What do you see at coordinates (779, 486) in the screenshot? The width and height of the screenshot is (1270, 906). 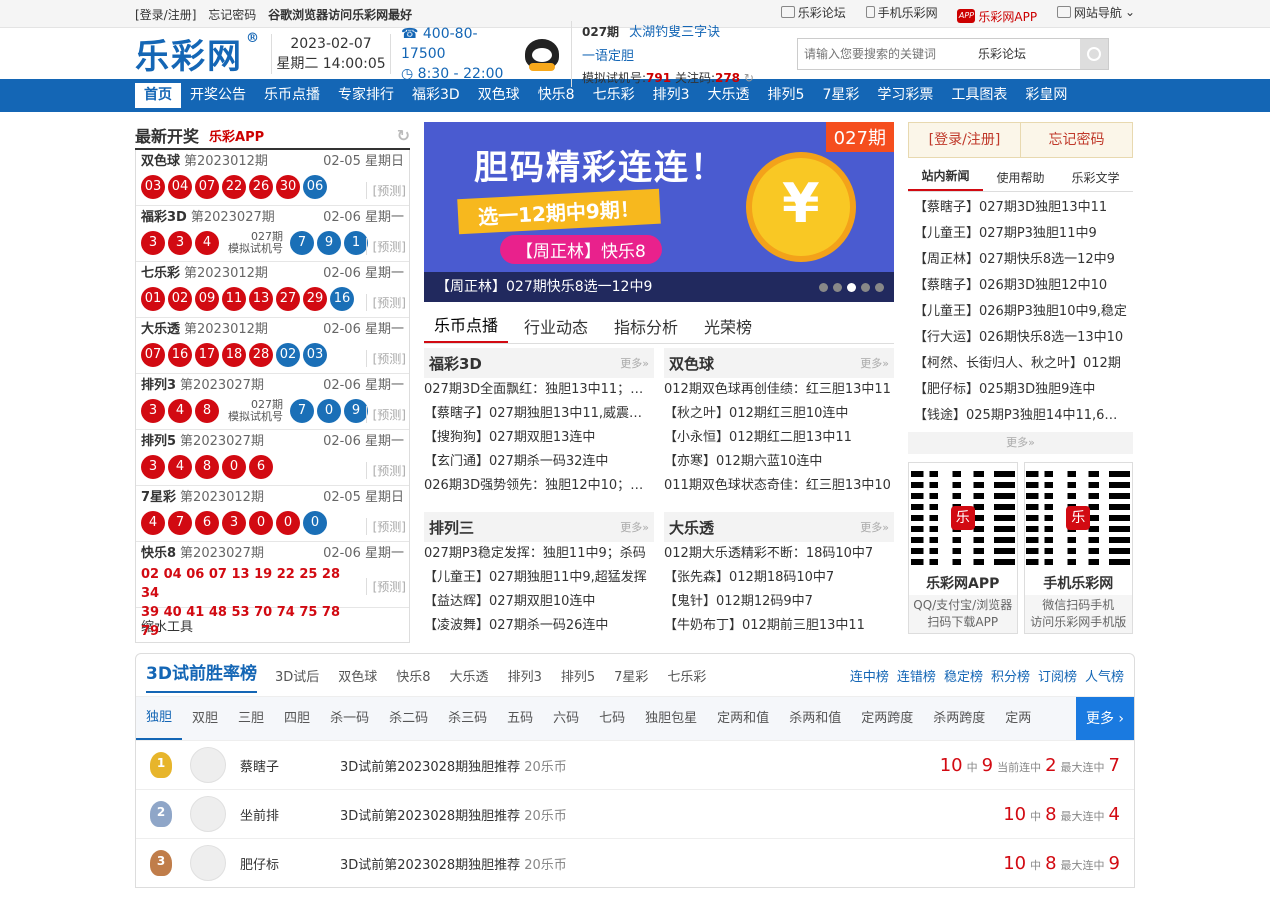 I see `news-item: 011期双色球状态奇佳：红三胆13中10` at bounding box center [779, 486].